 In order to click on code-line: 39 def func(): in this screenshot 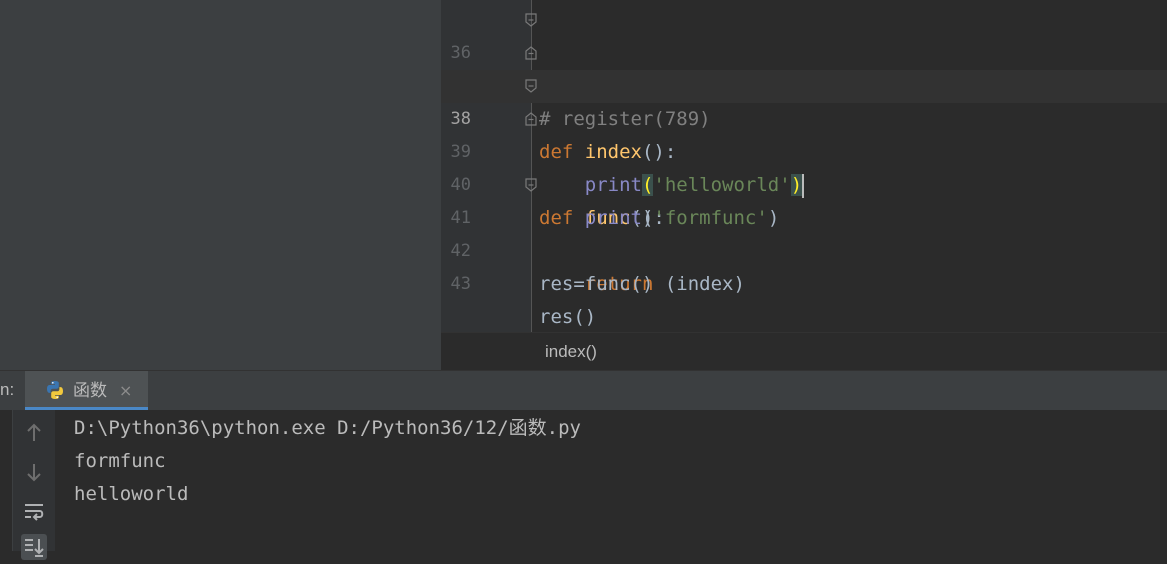, I will do `click(804, 166)`.